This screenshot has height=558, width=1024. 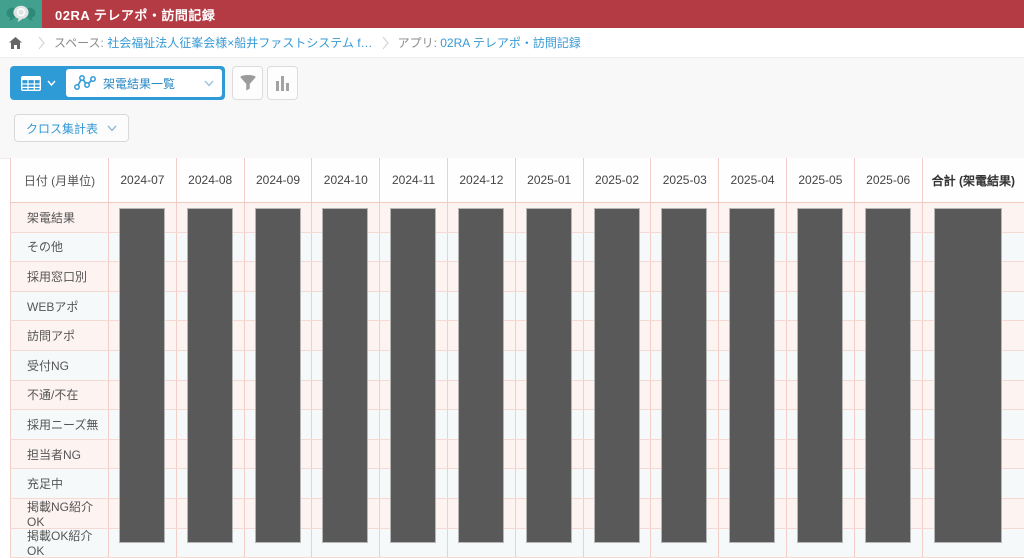 I want to click on app-title: 02RA テレアポ・訪問記録, so click(x=135, y=15).